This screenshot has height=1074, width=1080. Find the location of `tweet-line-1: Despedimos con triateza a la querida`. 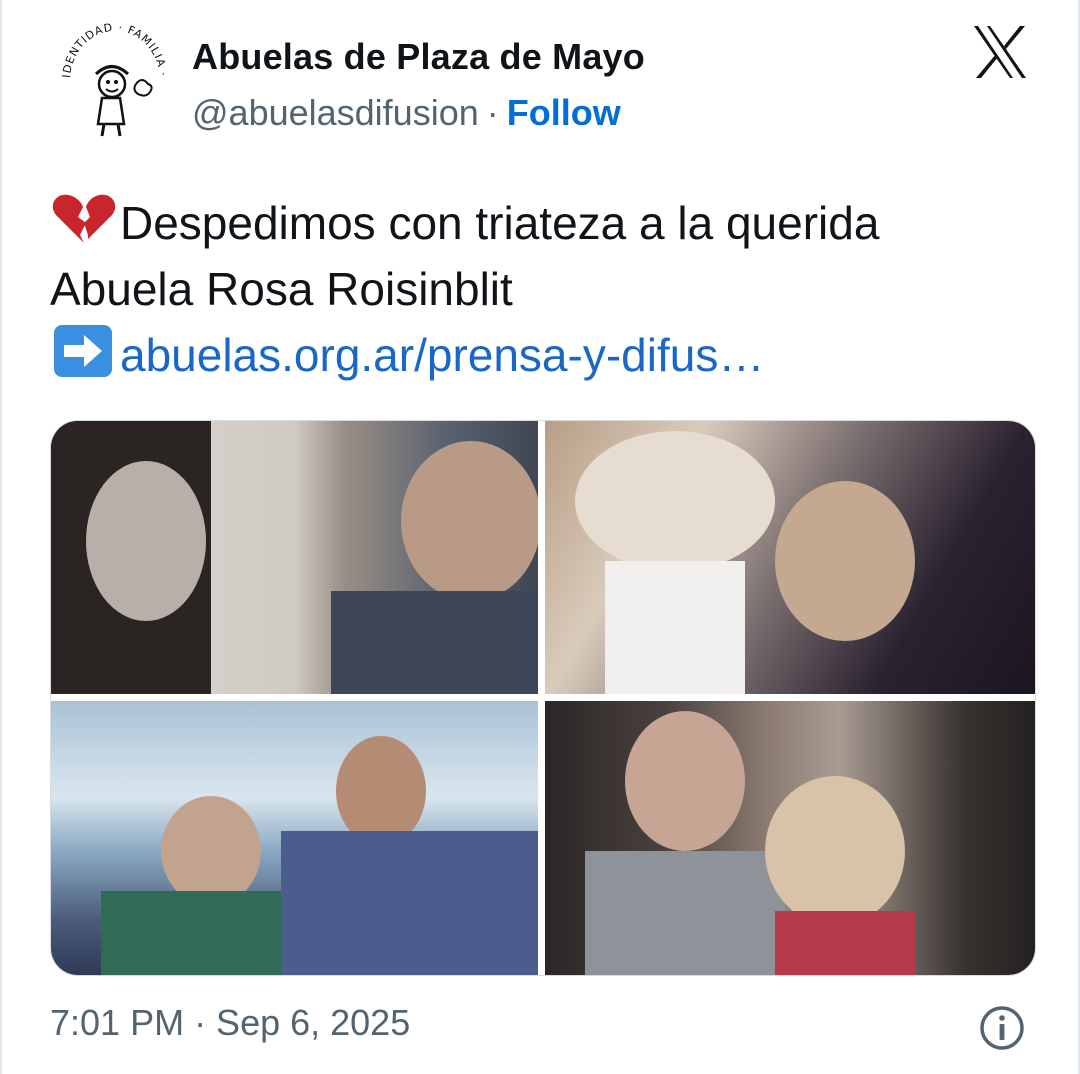

tweet-line-1: Despedimos con triateza a la querida is located at coordinates (550, 223).